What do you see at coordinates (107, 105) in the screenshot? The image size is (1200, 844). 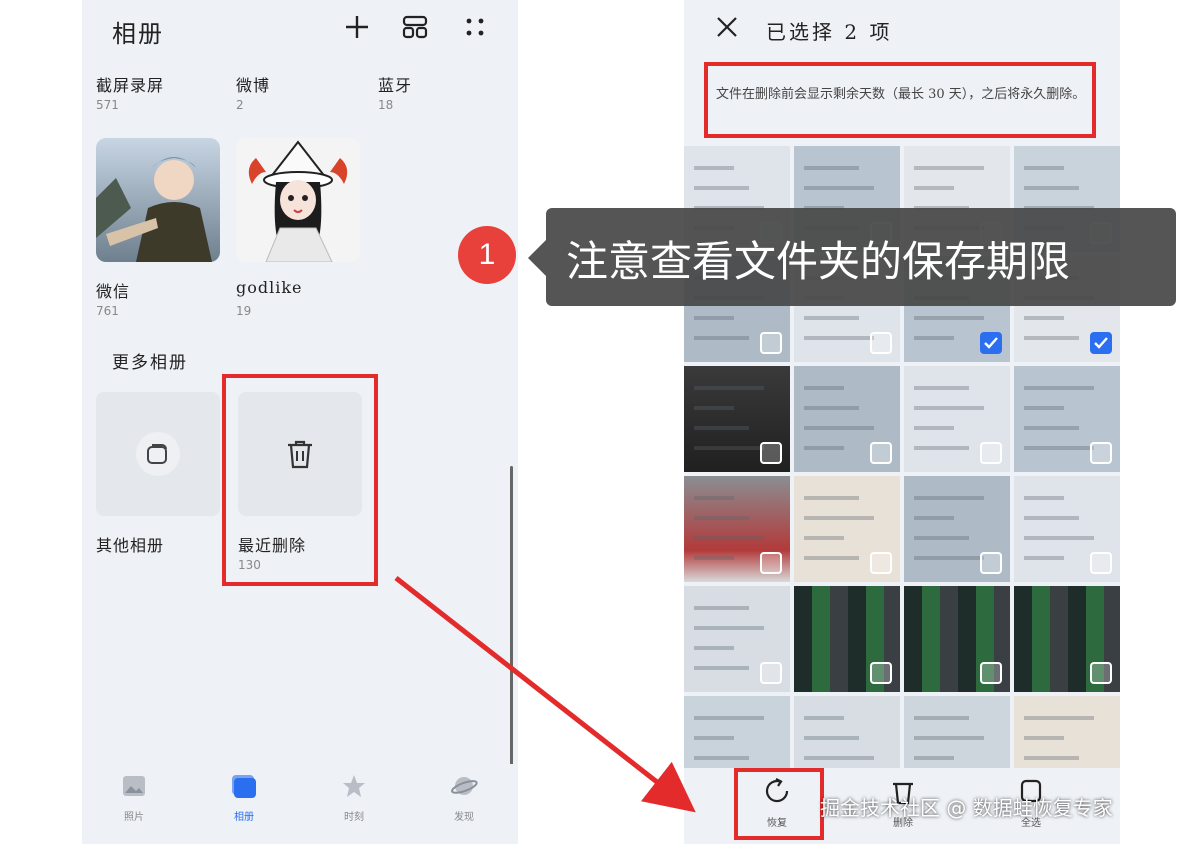 I see `album-count: 571` at bounding box center [107, 105].